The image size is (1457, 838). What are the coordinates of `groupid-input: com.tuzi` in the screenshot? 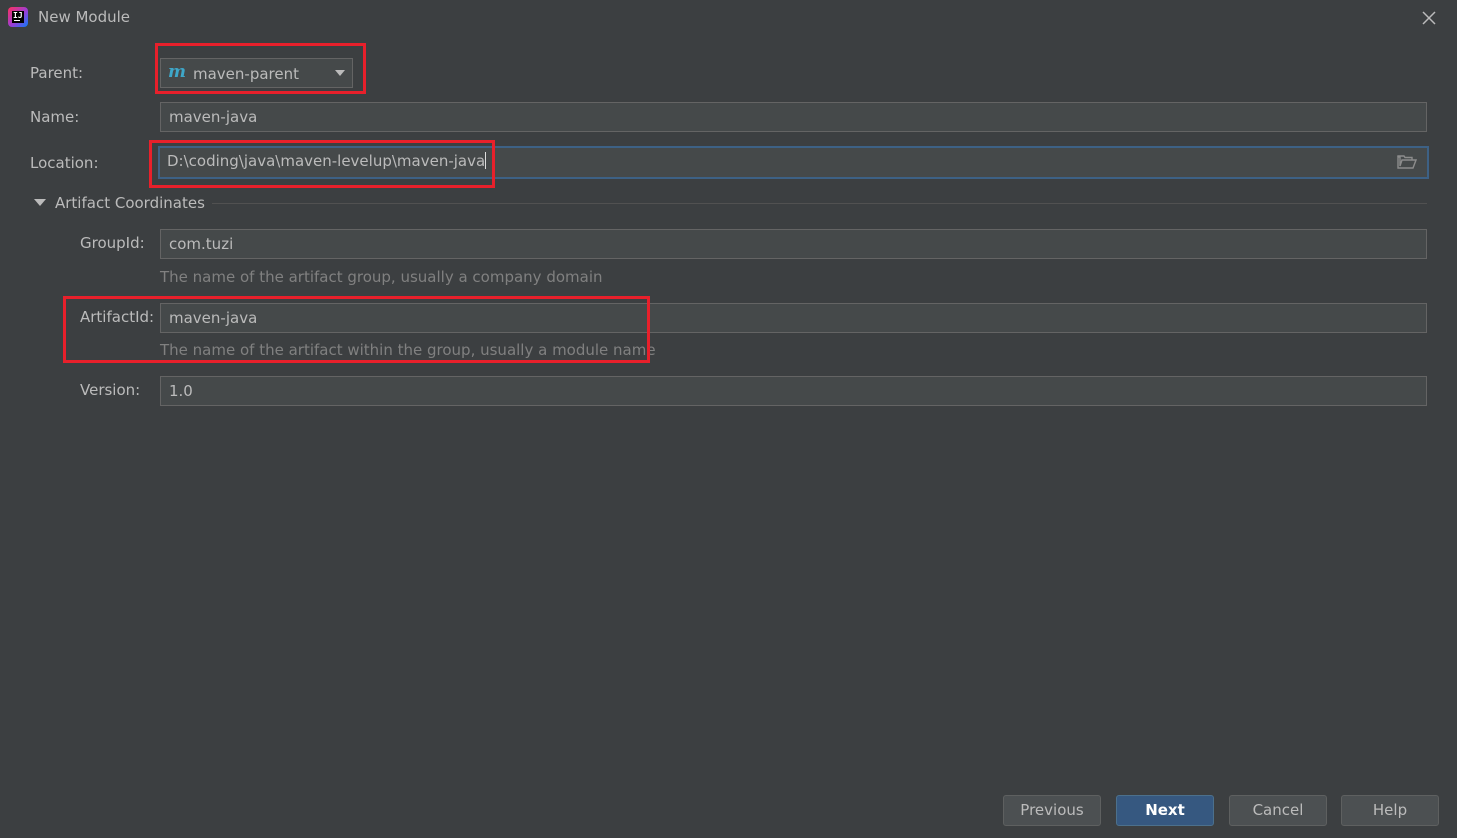 It's located at (793, 244).